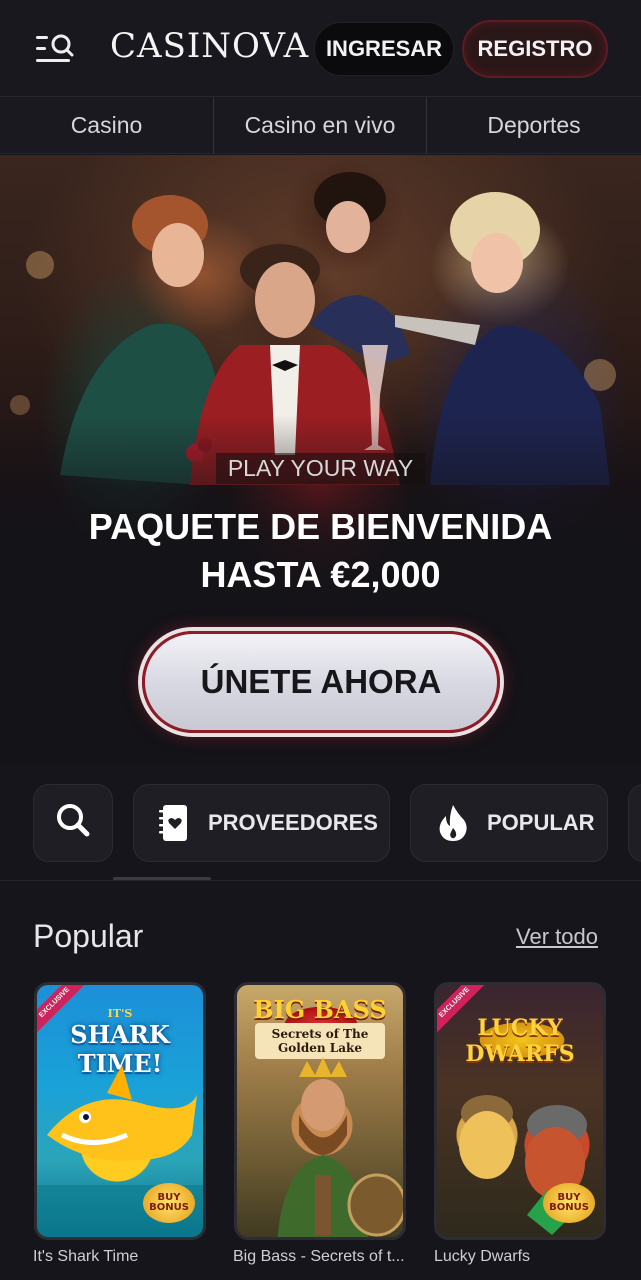 The image size is (641, 1280). I want to click on join-now-button: ÚNETE AHORA, so click(321, 682).